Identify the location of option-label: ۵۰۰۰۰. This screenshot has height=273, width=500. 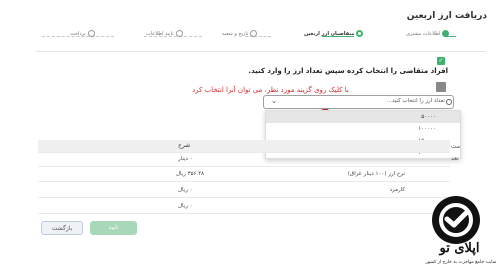
(428, 117).